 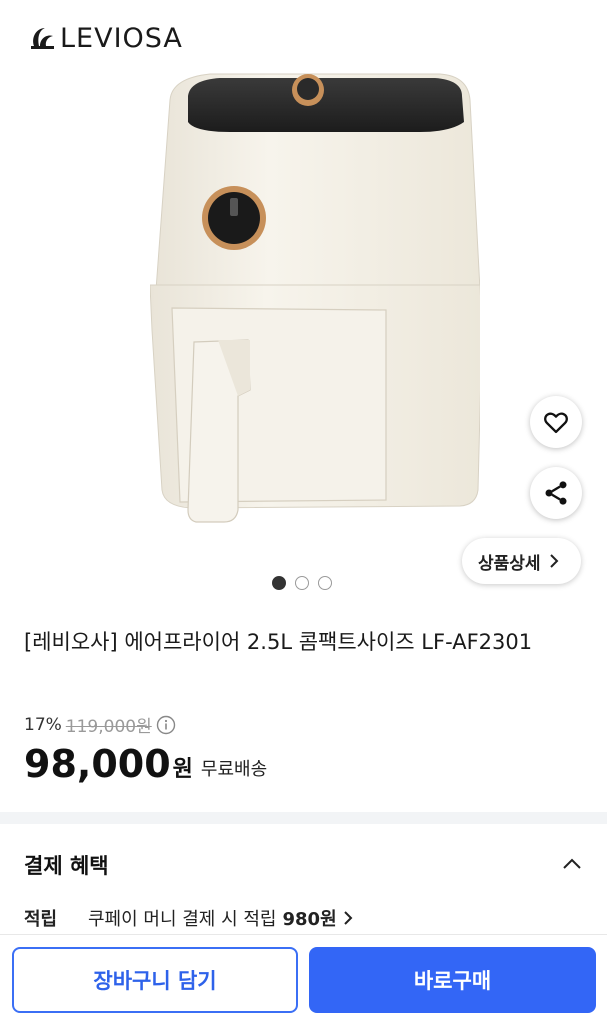 What do you see at coordinates (309, 919) in the screenshot?
I see `benefit-amount: 980원` at bounding box center [309, 919].